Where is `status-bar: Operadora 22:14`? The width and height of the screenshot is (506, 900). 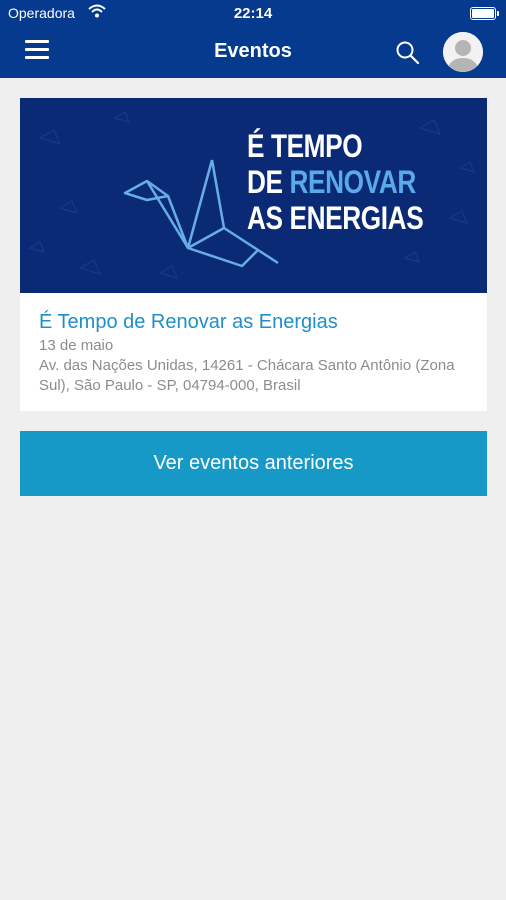
status-bar: Operadora 22:14 is located at coordinates (253, 13).